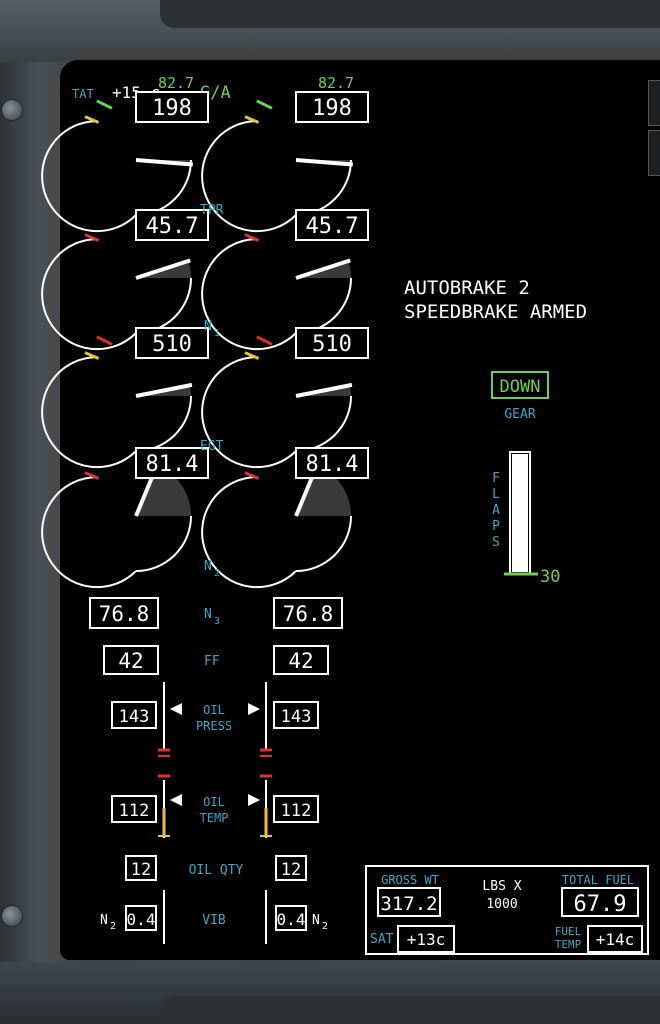  What do you see at coordinates (496, 478) in the screenshot?
I see `flaps-label-letter: F` at bounding box center [496, 478].